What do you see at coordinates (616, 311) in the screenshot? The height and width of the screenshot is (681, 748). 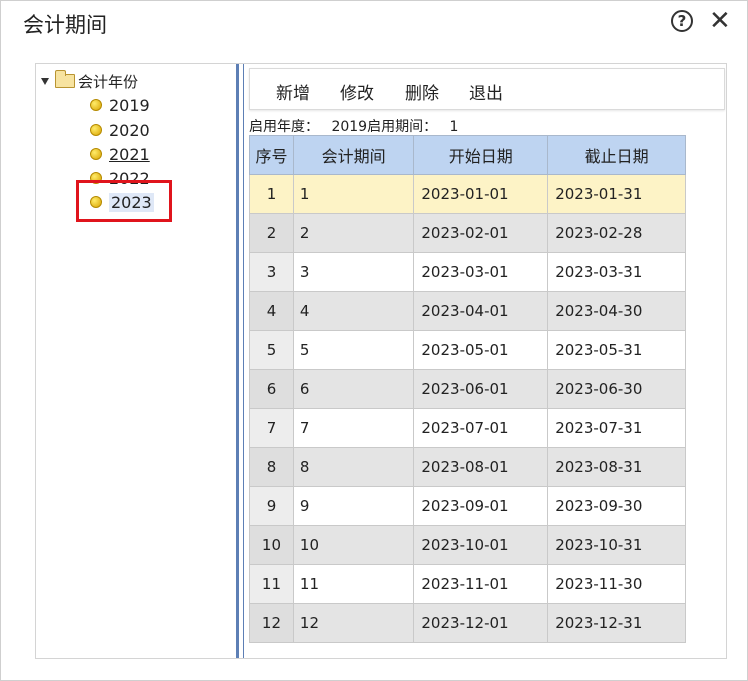 I see `cell-end-date: 2023-04-30` at bounding box center [616, 311].